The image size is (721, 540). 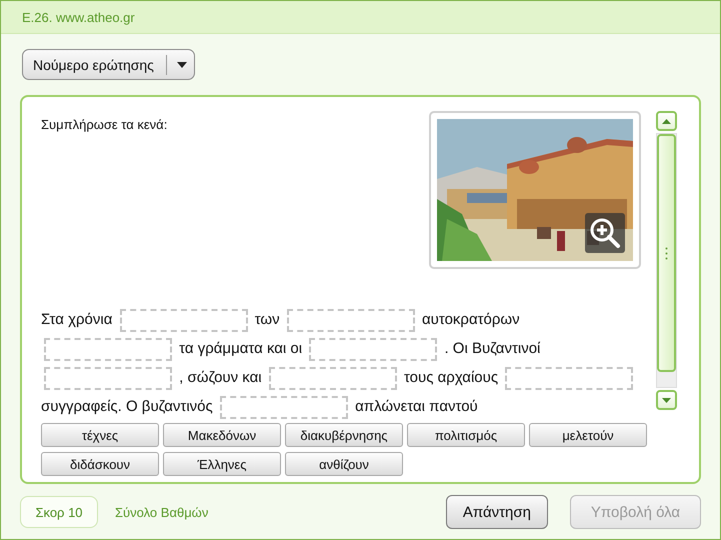 What do you see at coordinates (59, 512) in the screenshot?
I see `score-badge: Σκορ 10` at bounding box center [59, 512].